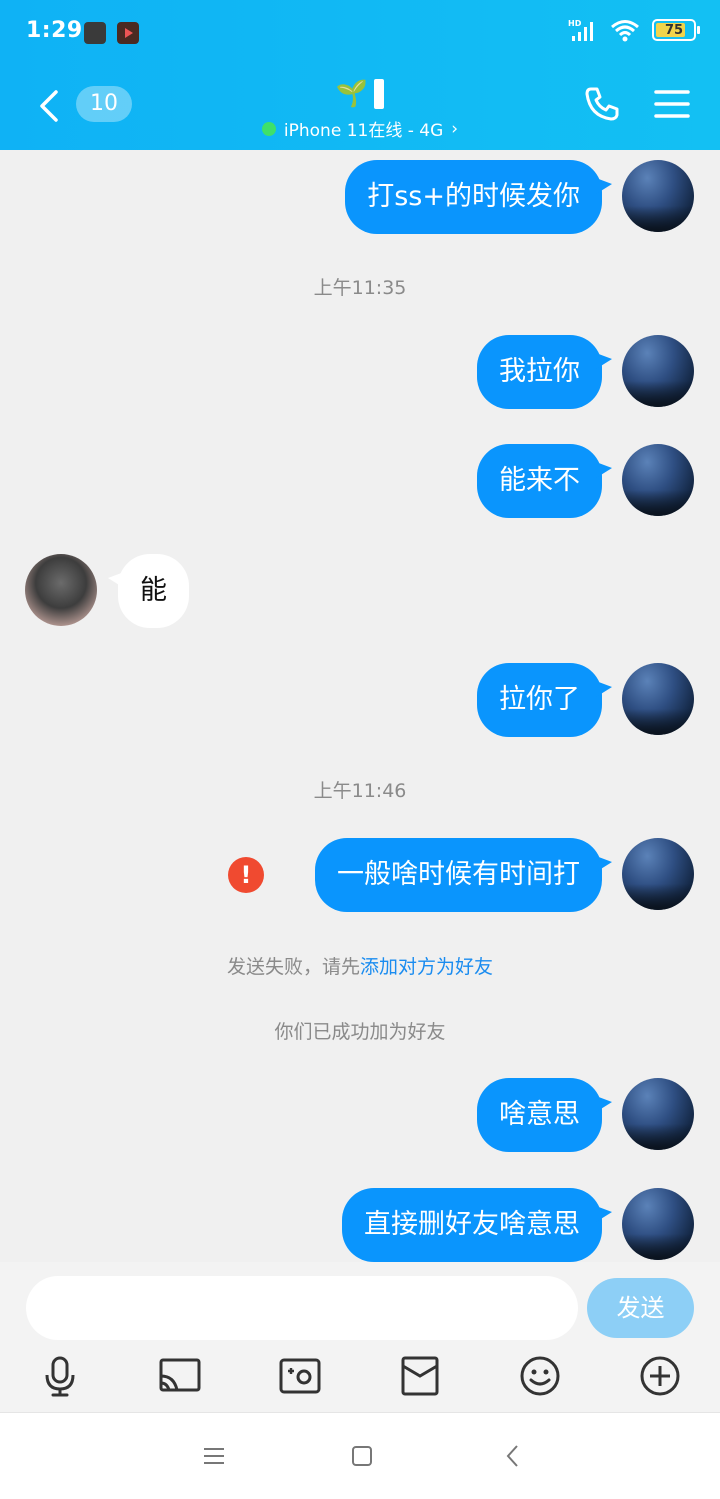 Image resolution: width=720 pixels, height=1499 pixels. What do you see at coordinates (540, 1376) in the screenshot?
I see `emoji-icon` at bounding box center [540, 1376].